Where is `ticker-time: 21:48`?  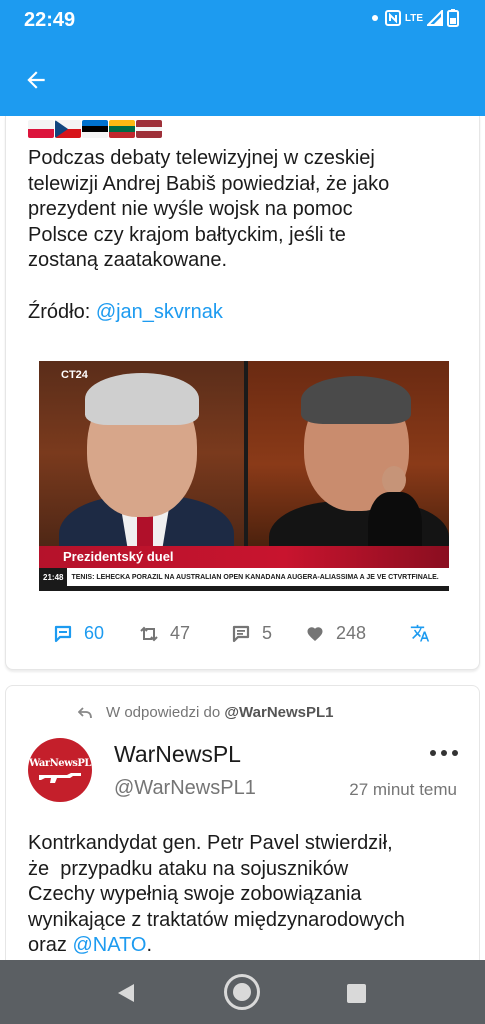 ticker-time: 21:48 is located at coordinates (53, 577).